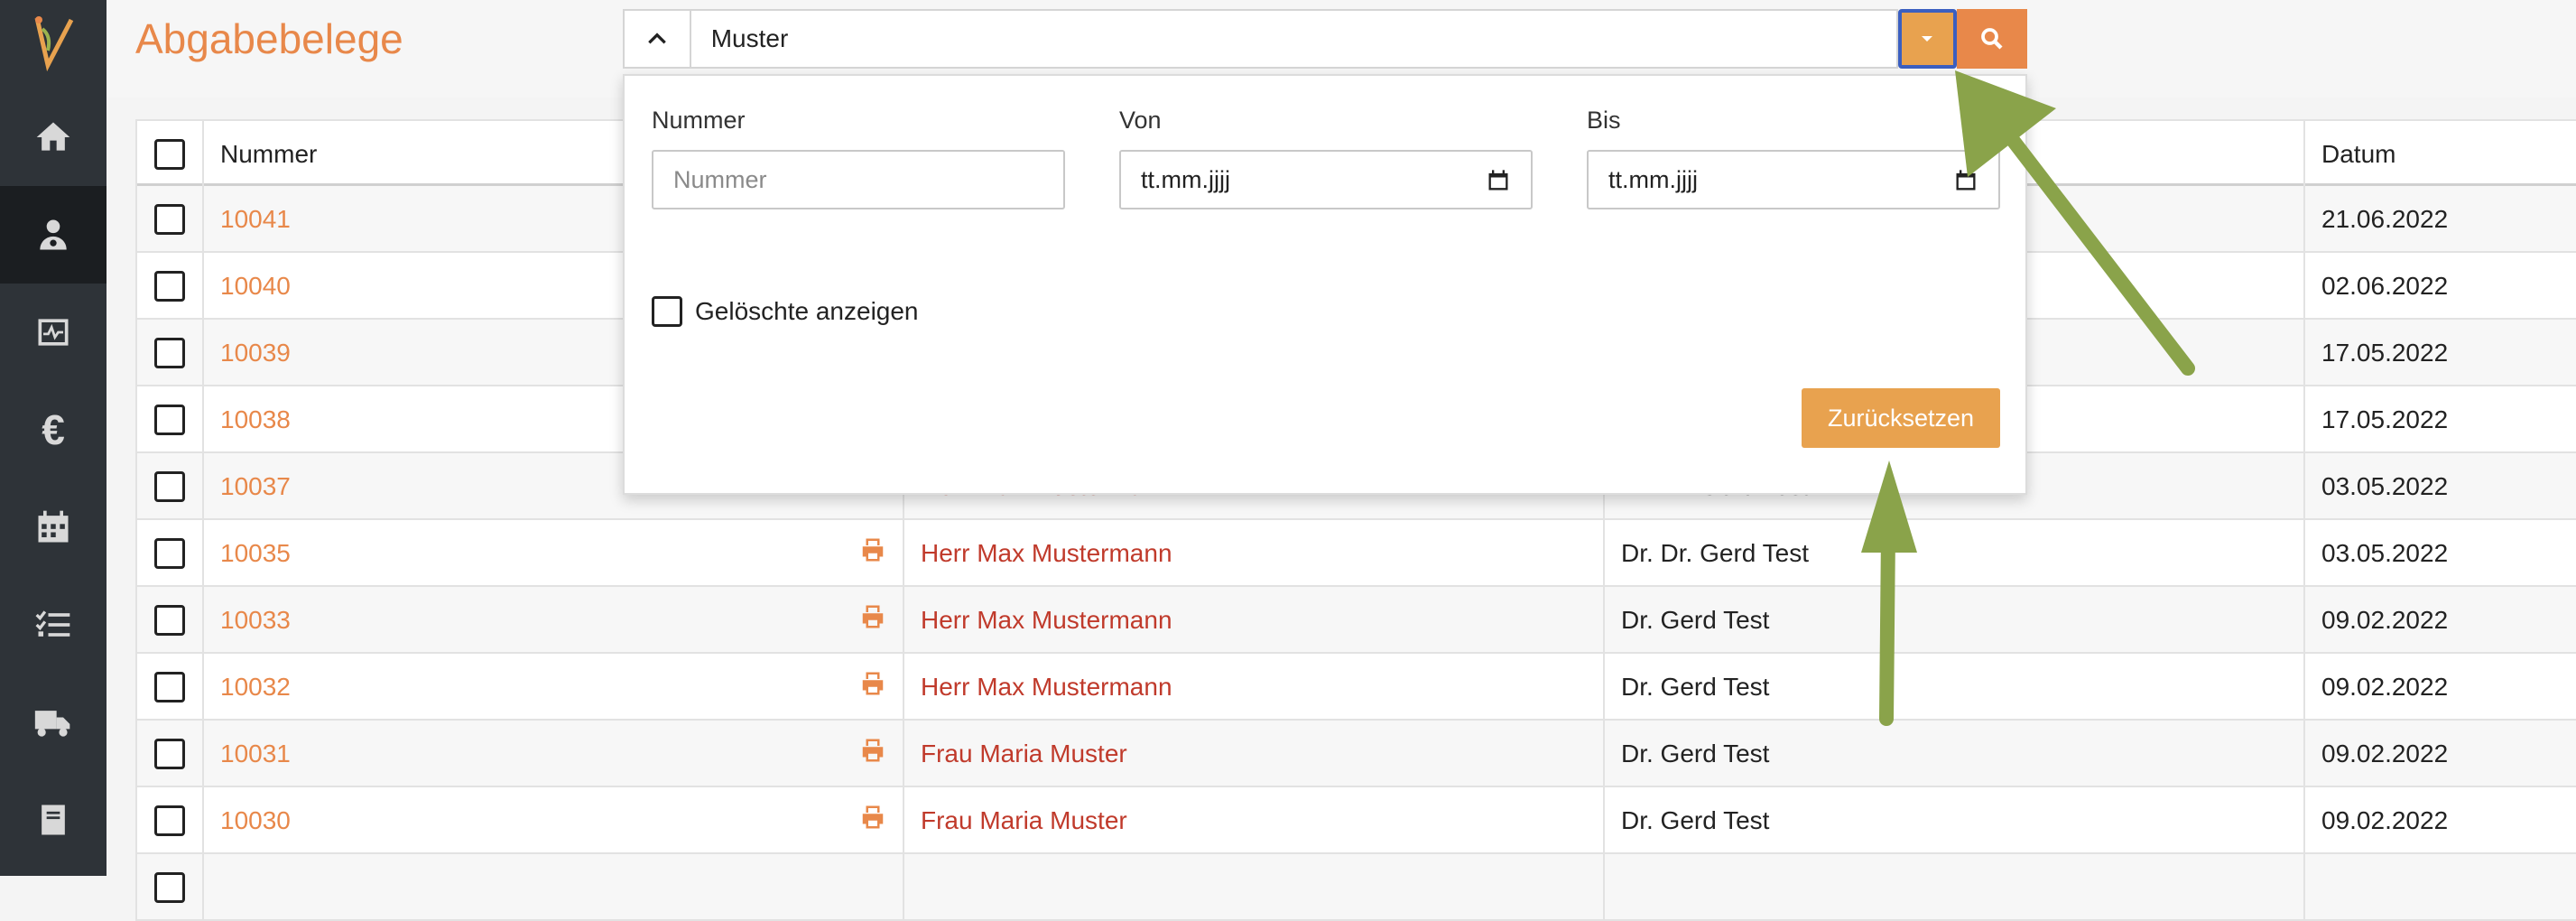 The image size is (2576, 921). What do you see at coordinates (255, 620) in the screenshot?
I see `row-number-text: 10033` at bounding box center [255, 620].